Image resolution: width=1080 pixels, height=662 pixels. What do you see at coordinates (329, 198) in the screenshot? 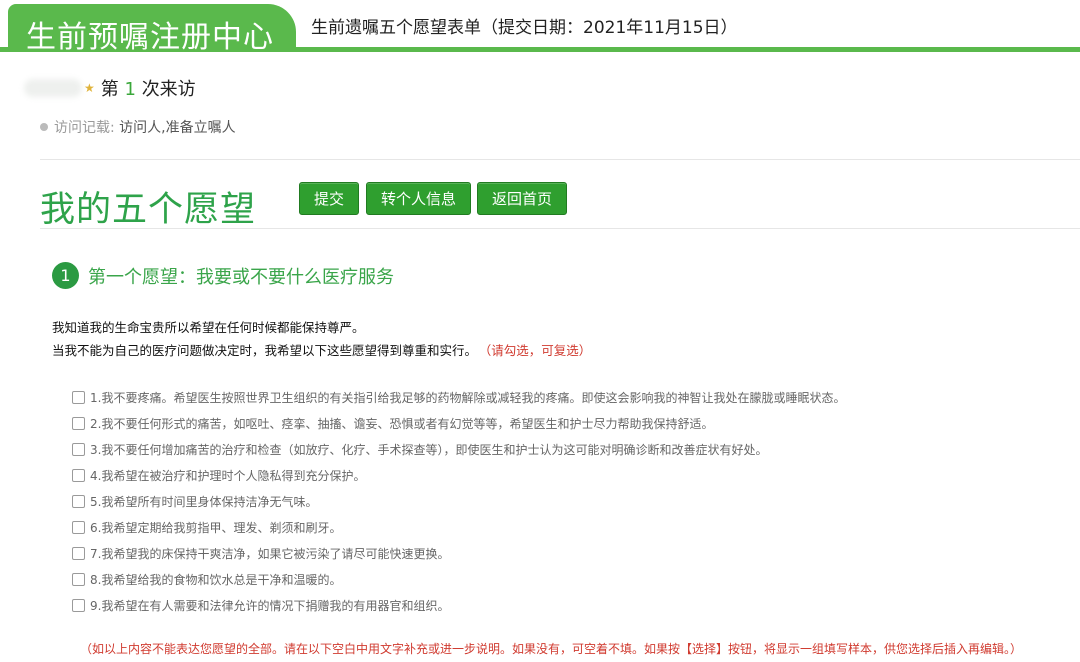
I see `submit-button: 提交` at bounding box center [329, 198].